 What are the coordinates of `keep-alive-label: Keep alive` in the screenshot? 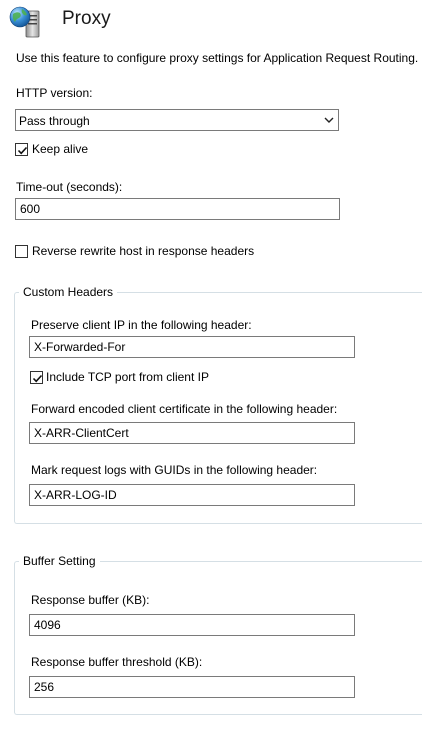 It's located at (60, 149).